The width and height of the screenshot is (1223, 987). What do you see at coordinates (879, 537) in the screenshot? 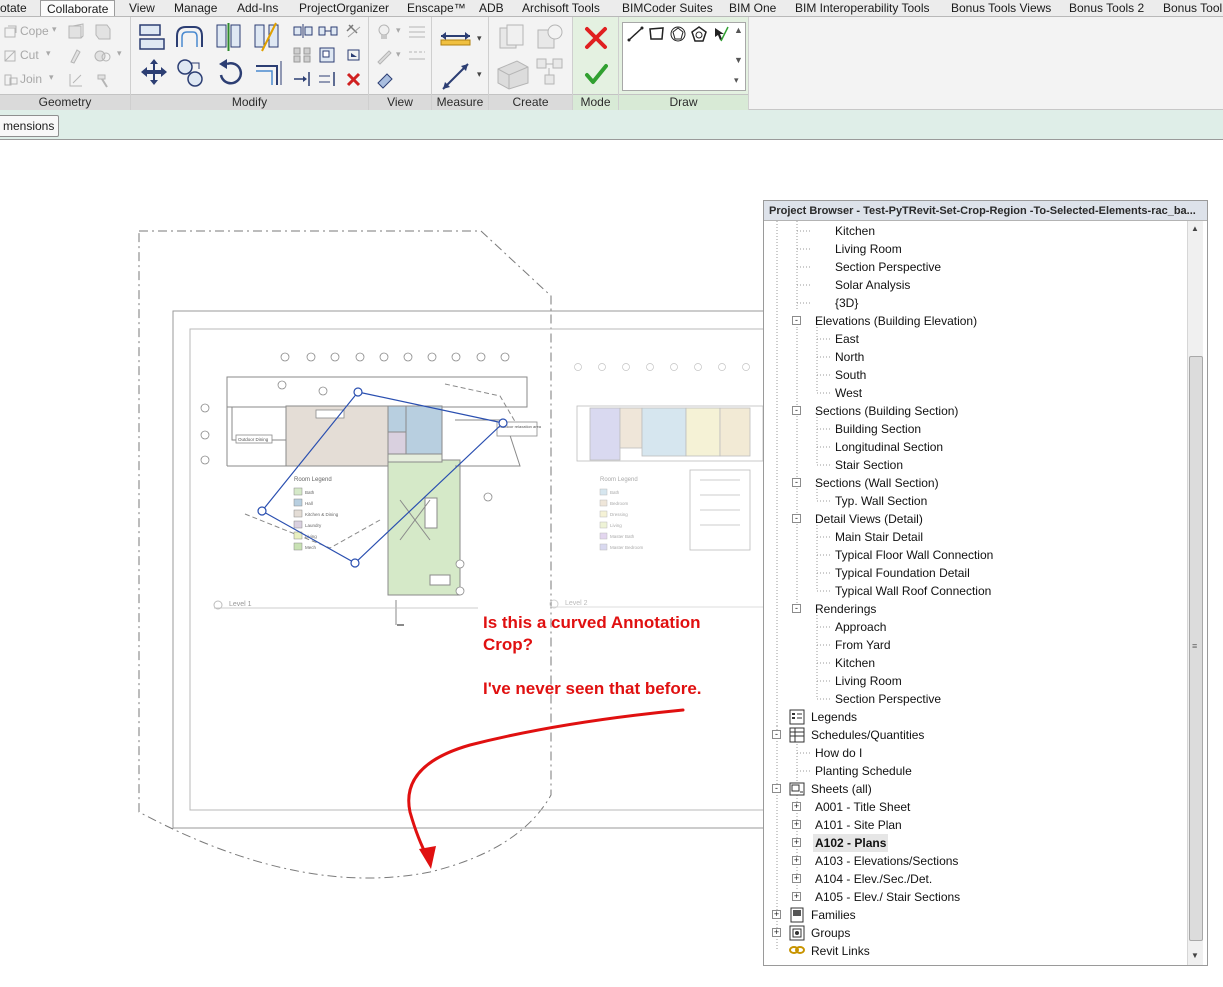
I see `tree-item-main-stair-detail: Main Stair Detail` at bounding box center [879, 537].